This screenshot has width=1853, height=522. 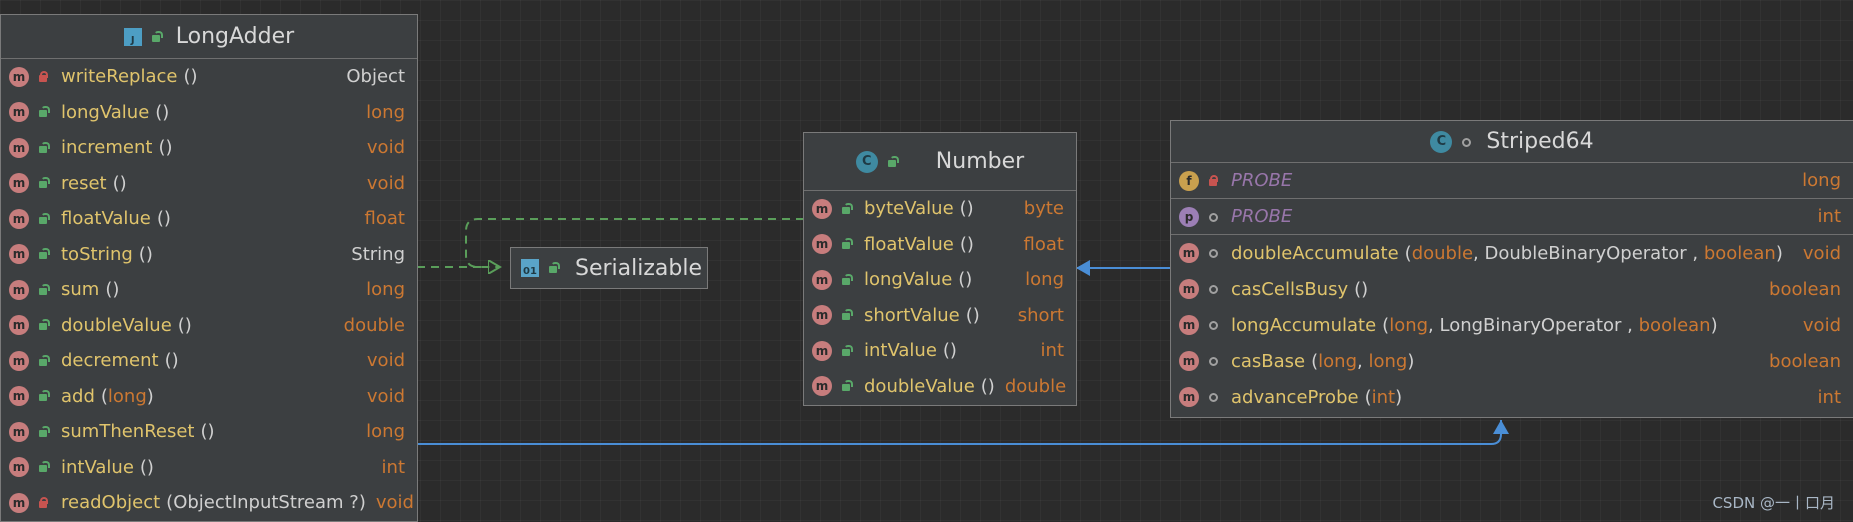 What do you see at coordinates (1829, 397) in the screenshot?
I see `member-return-type: int` at bounding box center [1829, 397].